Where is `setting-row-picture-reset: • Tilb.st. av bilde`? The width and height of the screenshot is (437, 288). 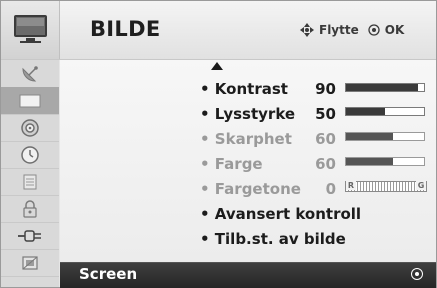 setting-row-picture-reset: • Tilb.st. av bilde is located at coordinates (300, 239).